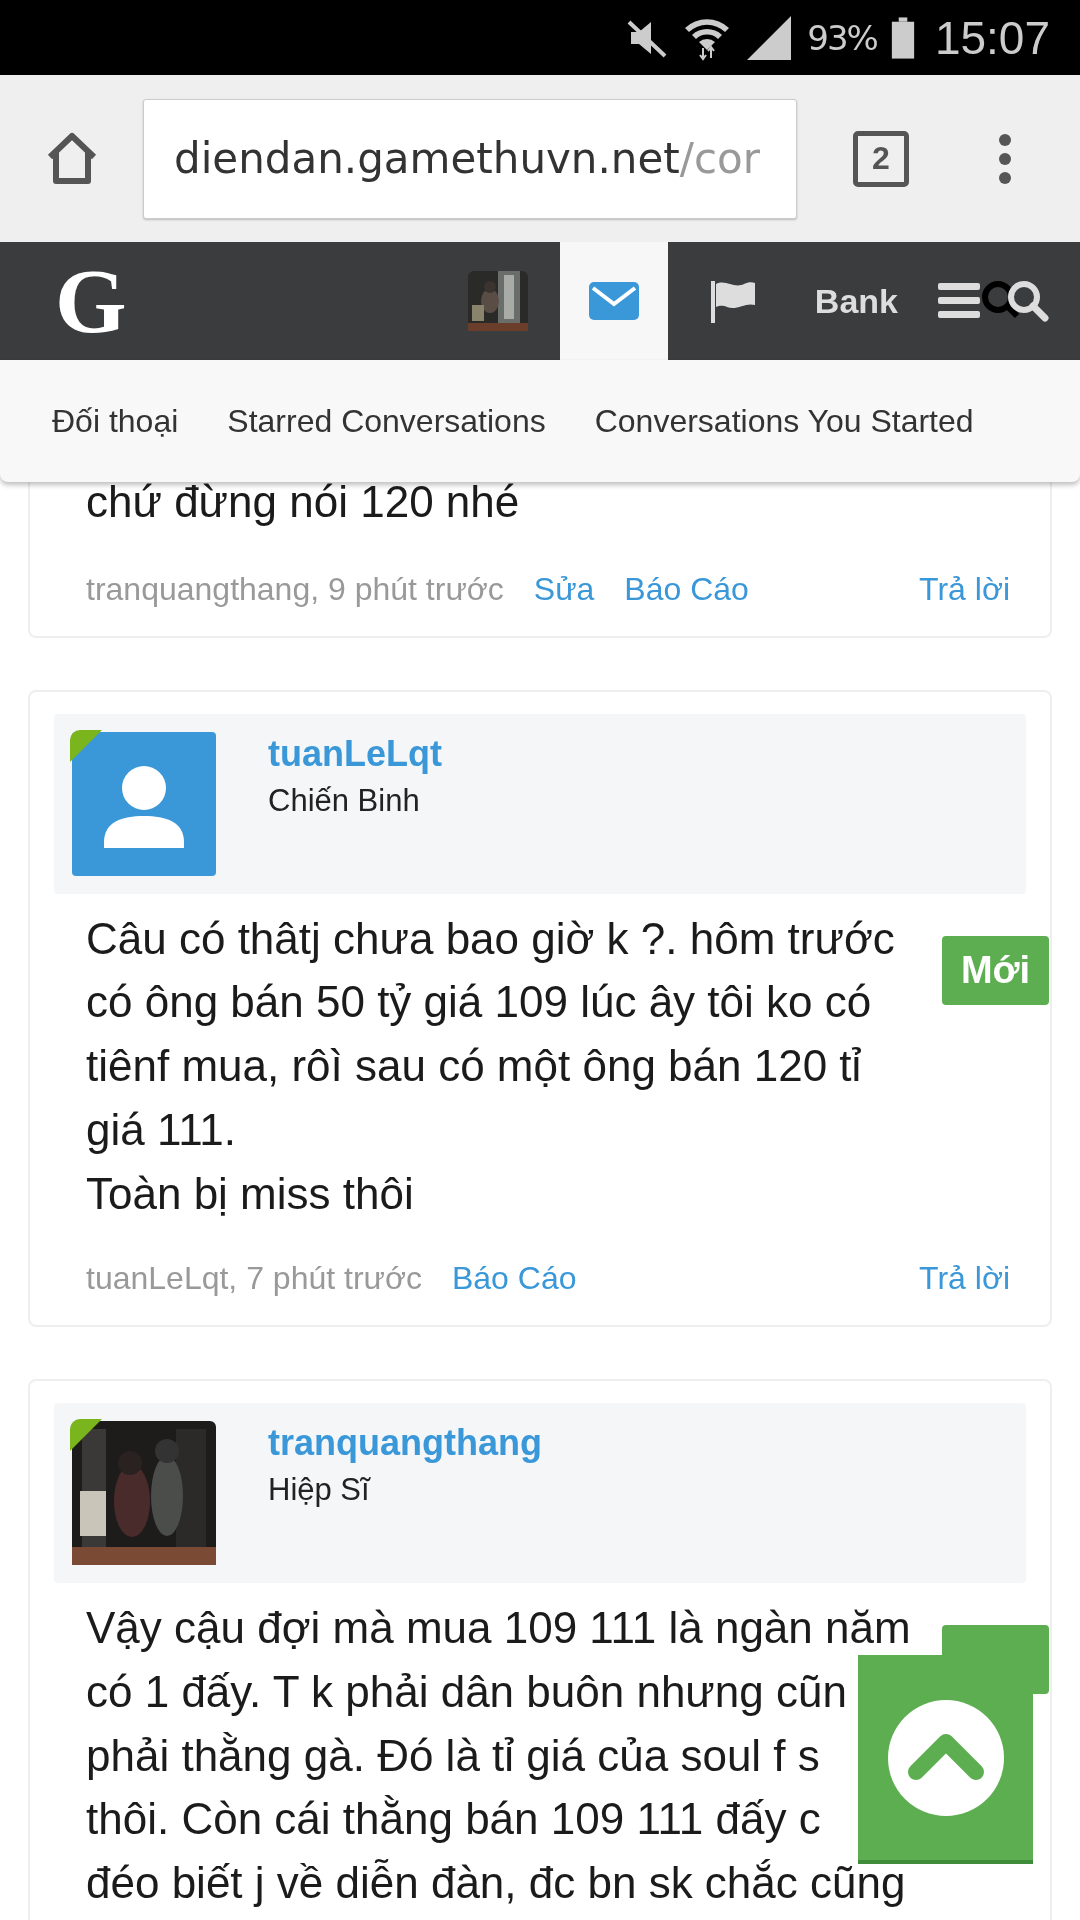 The image size is (1080, 1920). Describe the element at coordinates (91, 301) in the screenshot. I see `site-logo: G` at that location.